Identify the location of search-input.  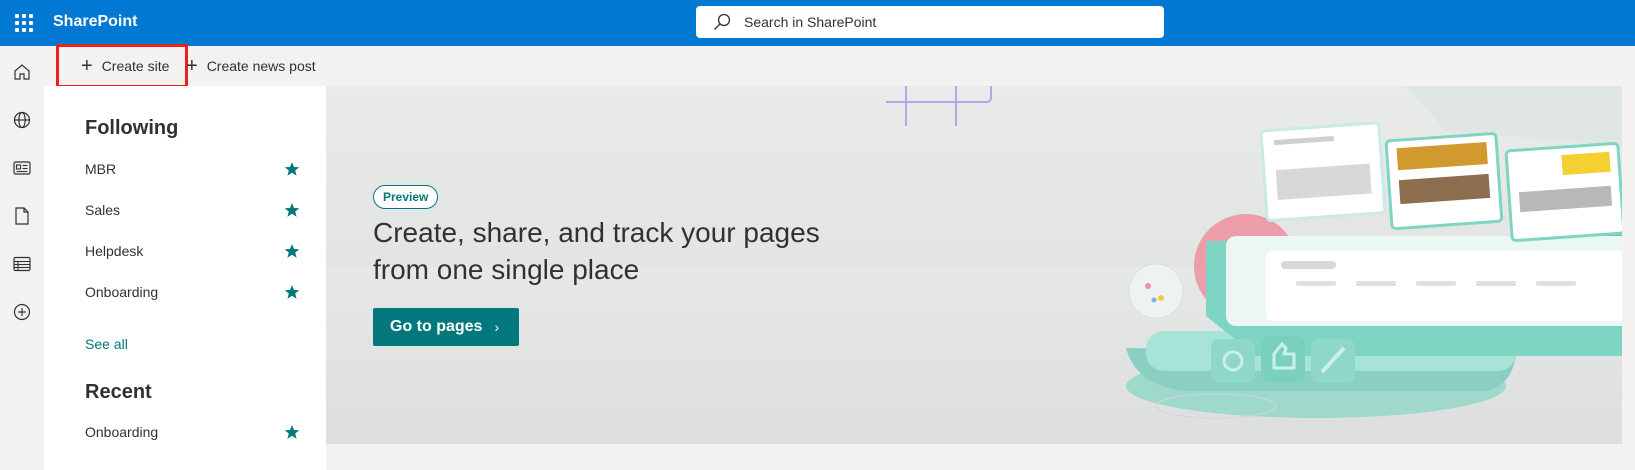
(949, 22).